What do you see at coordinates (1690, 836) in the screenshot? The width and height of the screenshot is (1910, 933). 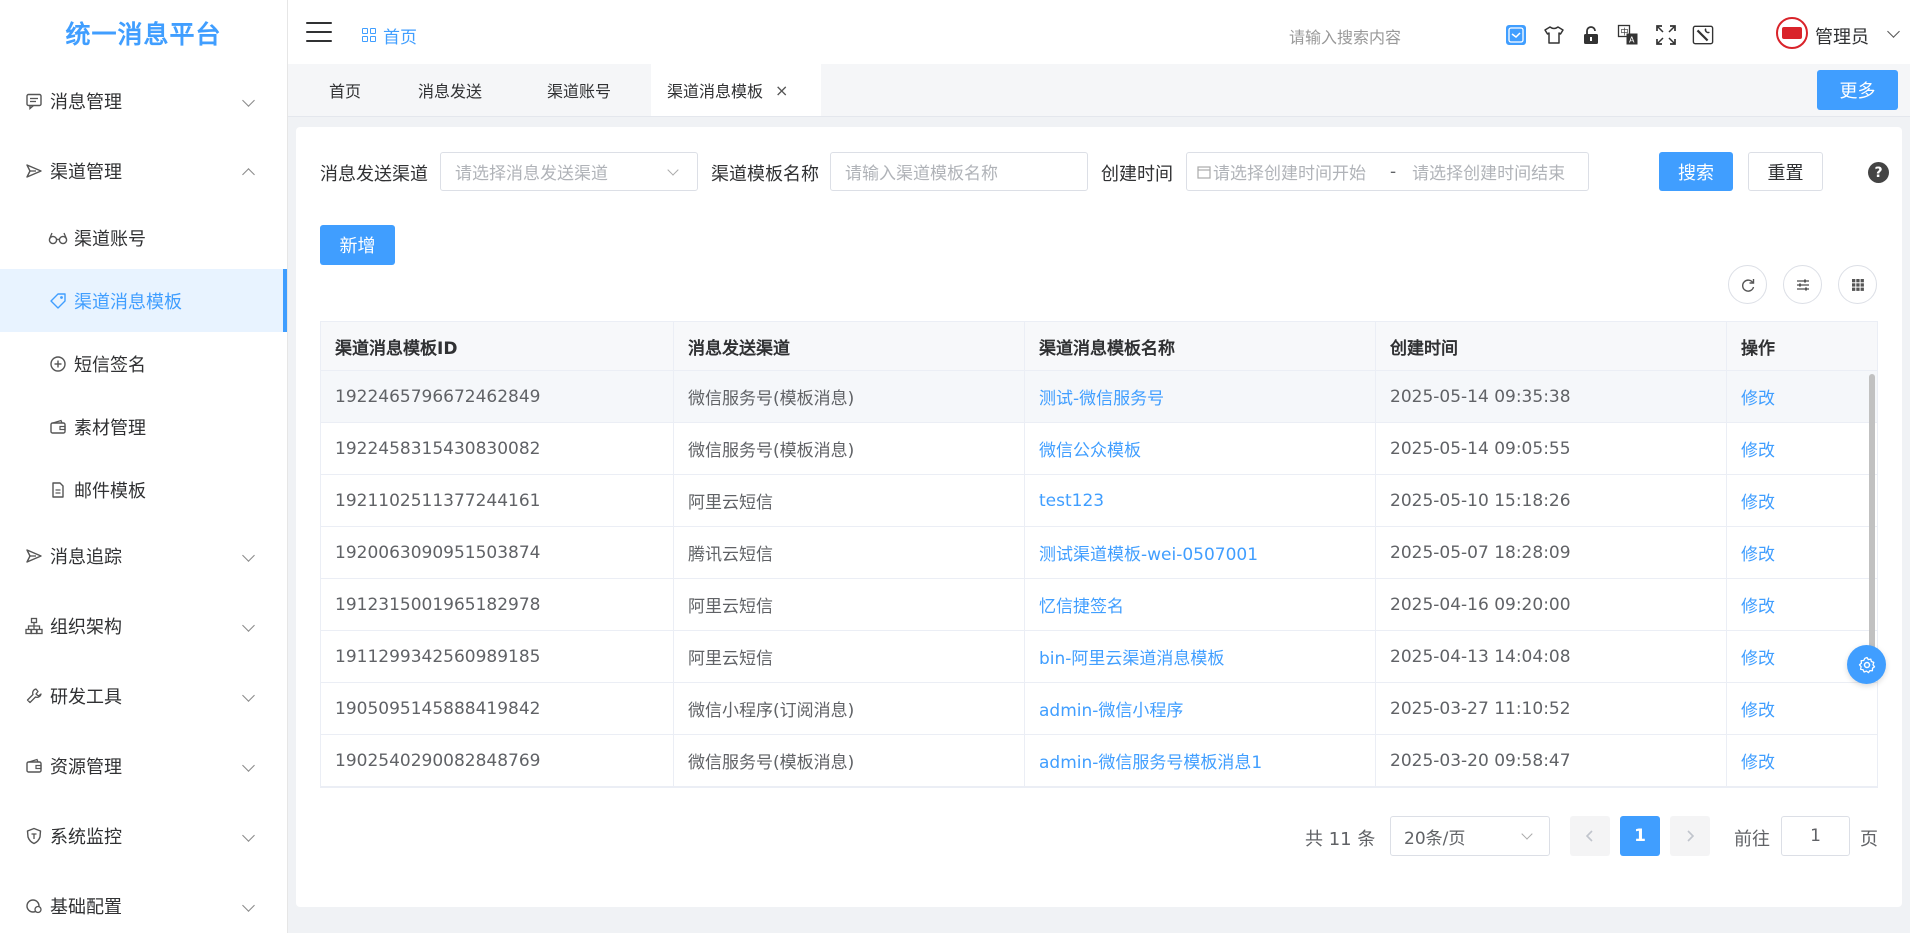 I see `next-page-button` at bounding box center [1690, 836].